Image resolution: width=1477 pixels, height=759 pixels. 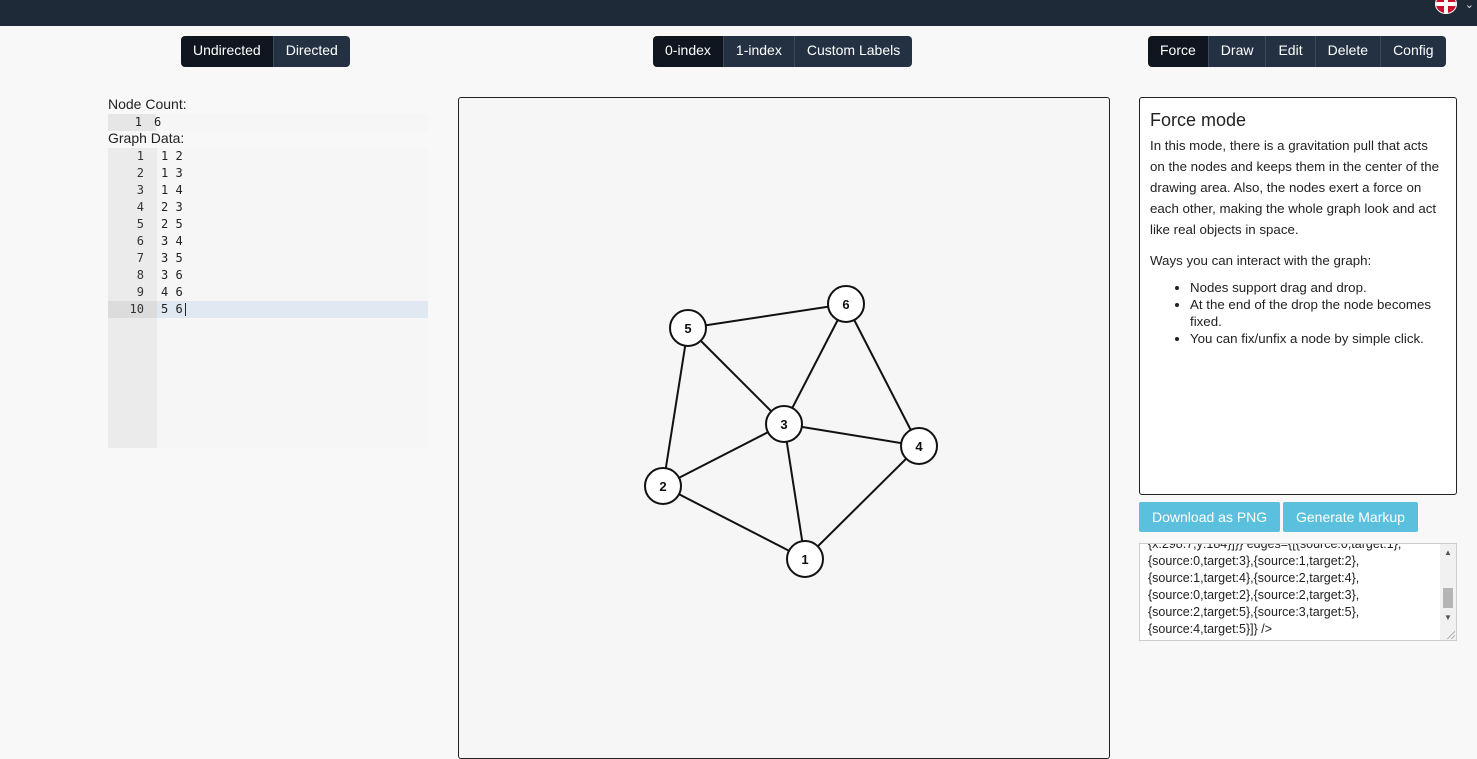 What do you see at coordinates (132, 309) in the screenshot?
I see `line-number: 10` at bounding box center [132, 309].